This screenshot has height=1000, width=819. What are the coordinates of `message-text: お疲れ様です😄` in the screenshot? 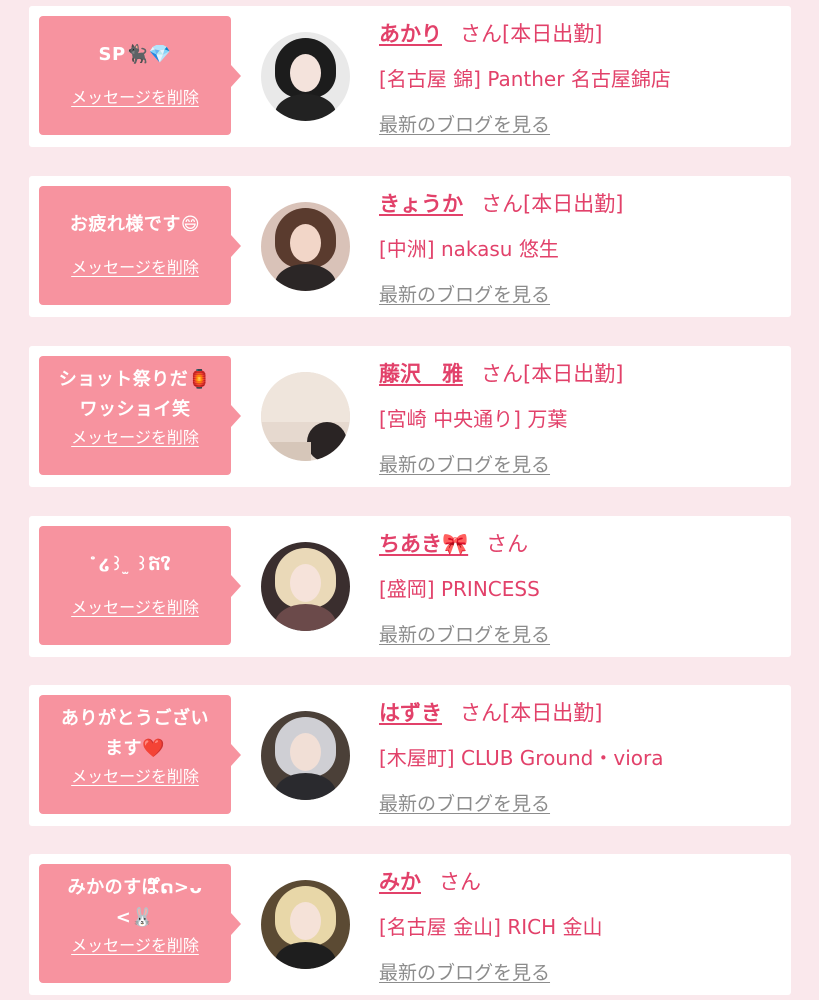 It's located at (135, 224).